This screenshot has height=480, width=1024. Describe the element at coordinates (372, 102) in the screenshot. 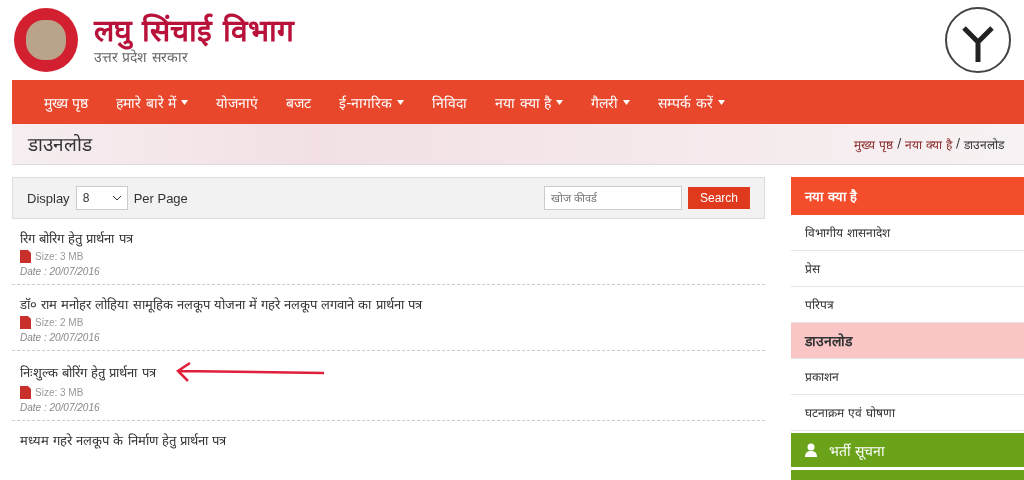

I see `nav-item: ई-नागरिक` at that location.